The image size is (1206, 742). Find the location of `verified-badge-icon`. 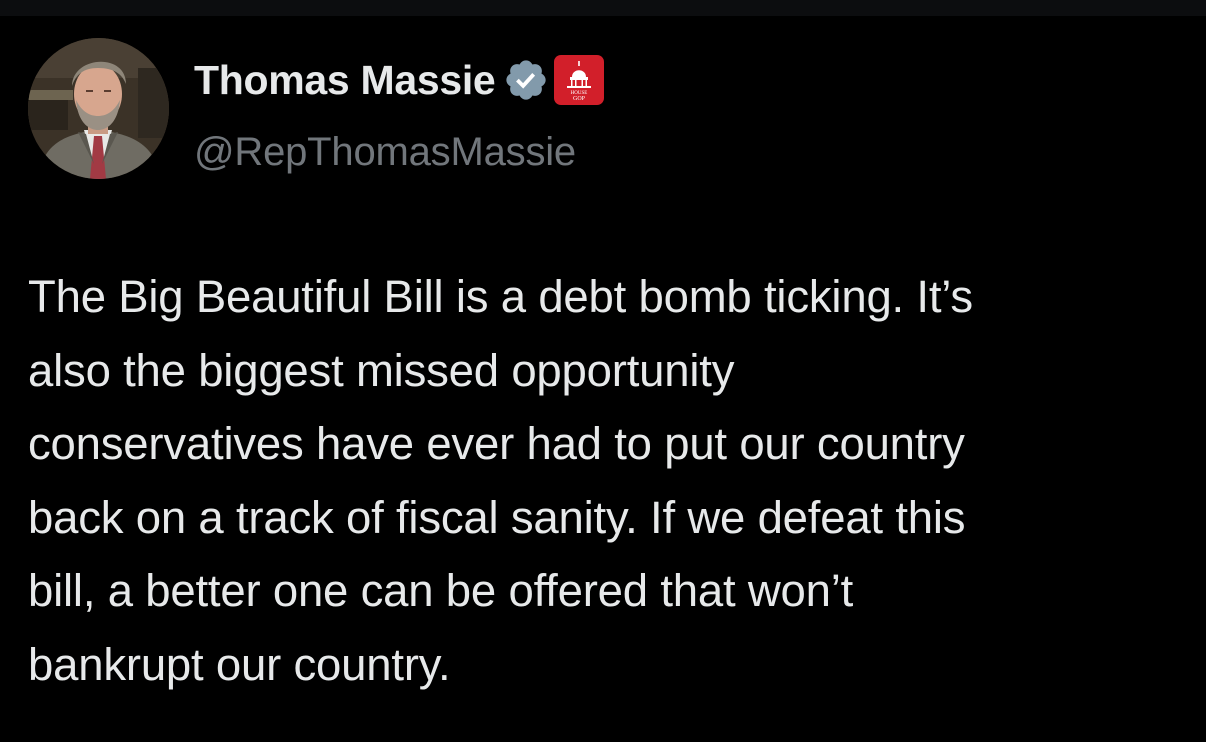

verified-badge-icon is located at coordinates (526, 80).